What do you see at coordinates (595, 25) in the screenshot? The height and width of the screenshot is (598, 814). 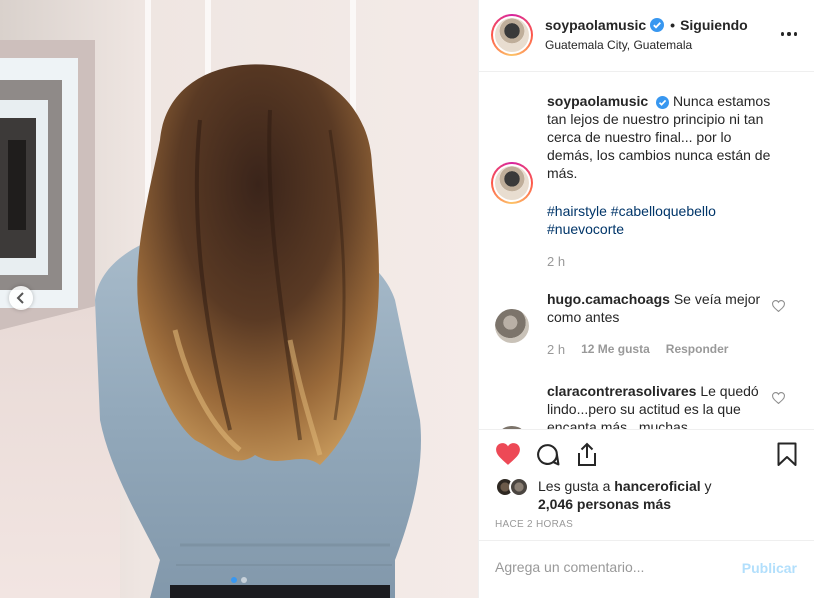 I see `username-link: soypaolamusic` at bounding box center [595, 25].